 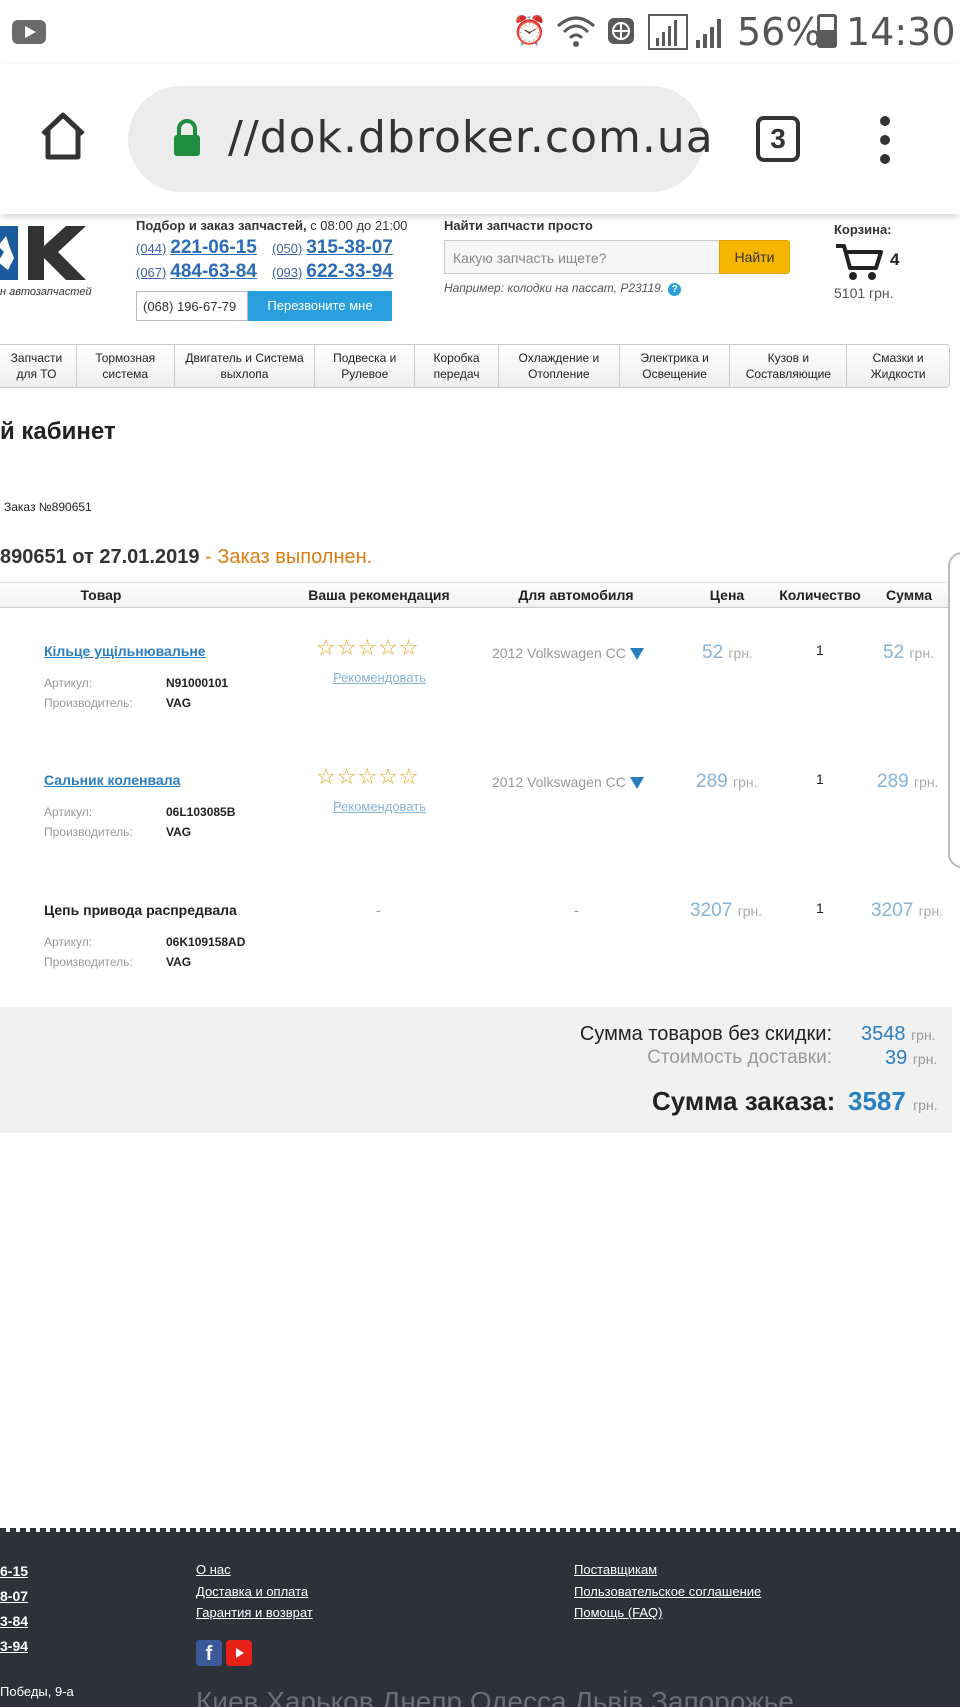 I want to click on search-hint: Например: колодки на пассат, P23119.?, so click(x=563, y=288).